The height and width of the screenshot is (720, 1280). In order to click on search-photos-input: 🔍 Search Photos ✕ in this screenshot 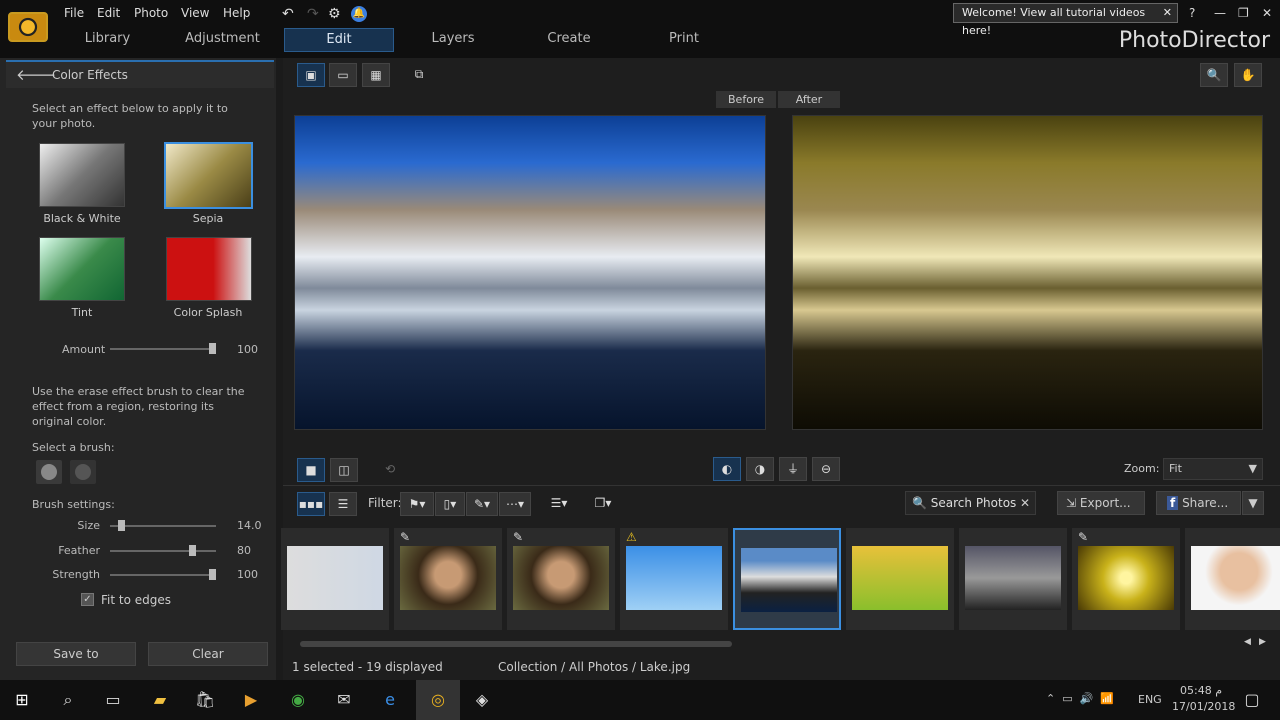, I will do `click(970, 503)`.